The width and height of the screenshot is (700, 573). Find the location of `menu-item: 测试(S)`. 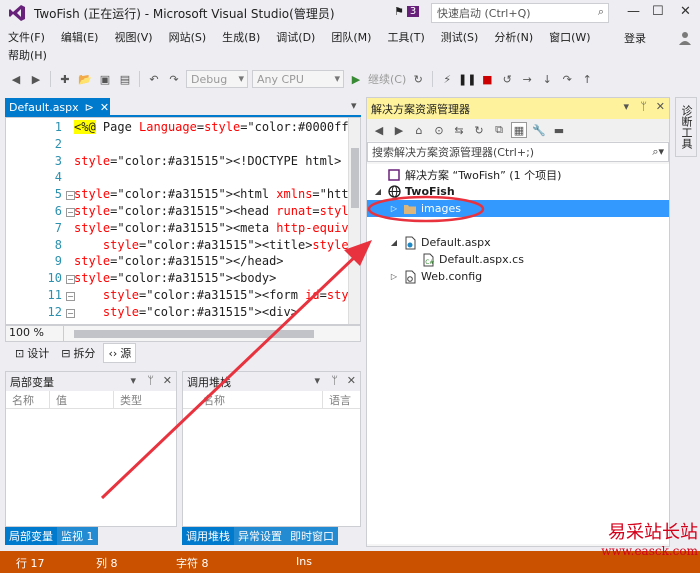

menu-item: 测试(S) is located at coordinates (460, 37).